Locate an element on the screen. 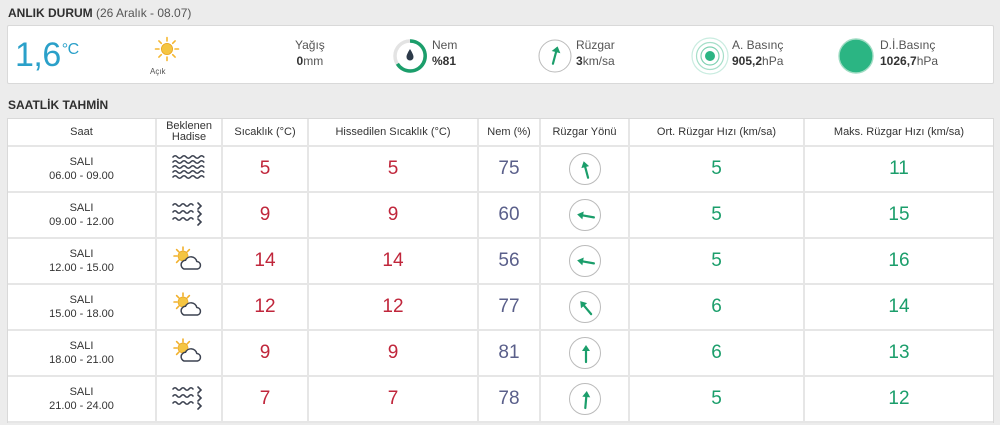  table-row: SALI 15.00 - 18.00 12 12 77 6 14 is located at coordinates (500, 307).